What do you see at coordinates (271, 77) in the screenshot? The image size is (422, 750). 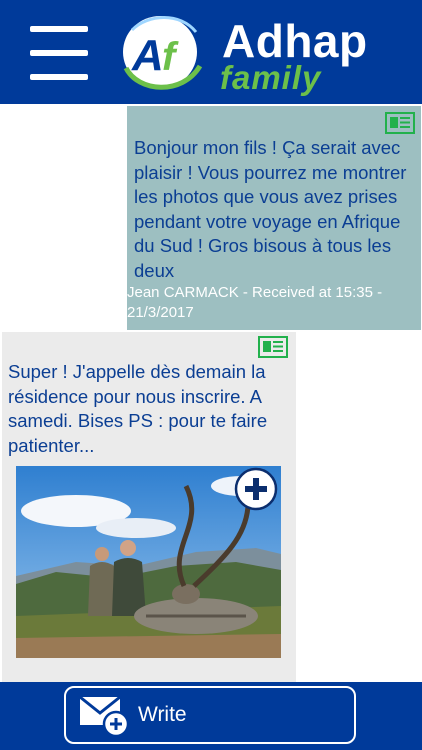 I see `brand-subtitle: family` at bounding box center [271, 77].